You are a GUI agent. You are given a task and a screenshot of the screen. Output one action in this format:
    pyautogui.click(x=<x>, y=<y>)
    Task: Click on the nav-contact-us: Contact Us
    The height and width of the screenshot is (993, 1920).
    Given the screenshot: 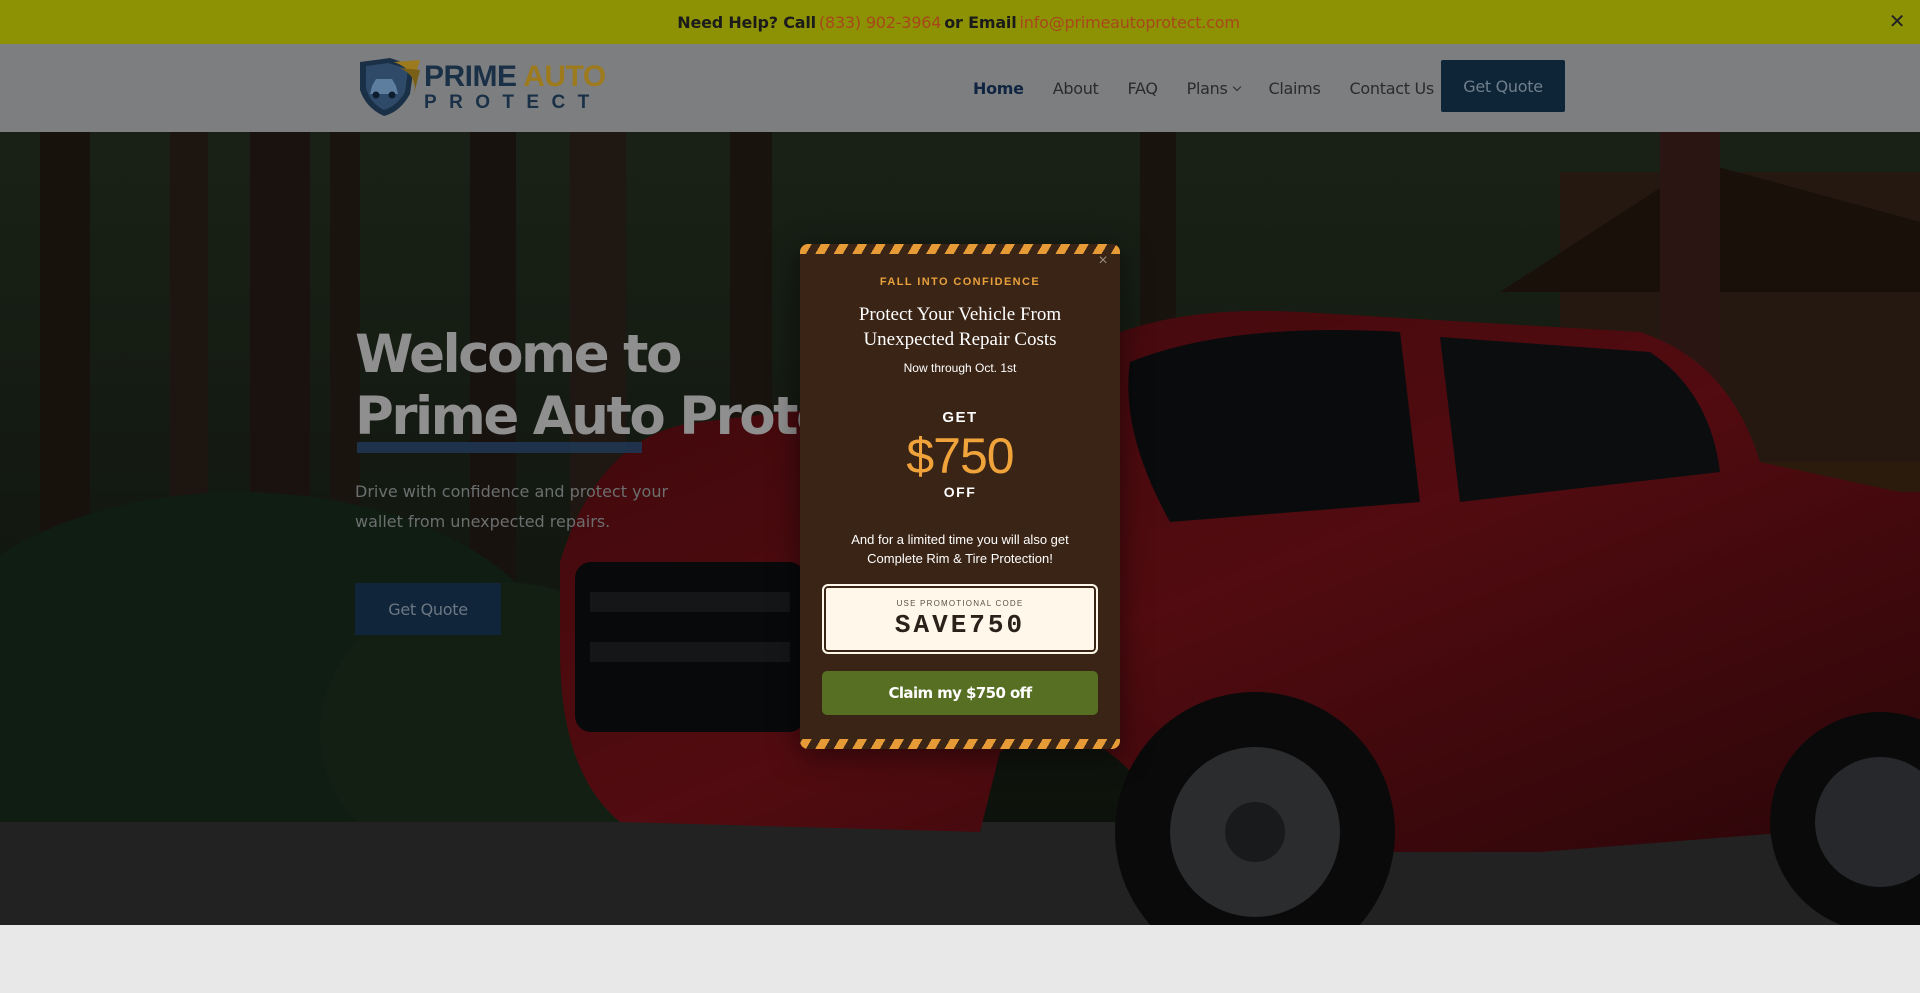 What is the action you would take?
    pyautogui.click(x=1392, y=88)
    